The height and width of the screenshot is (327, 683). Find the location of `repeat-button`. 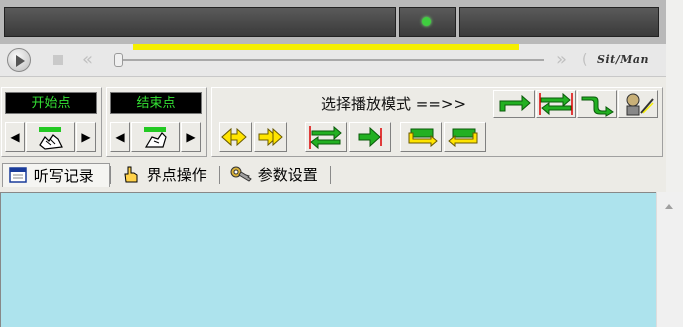

repeat-button is located at coordinates (326, 137).